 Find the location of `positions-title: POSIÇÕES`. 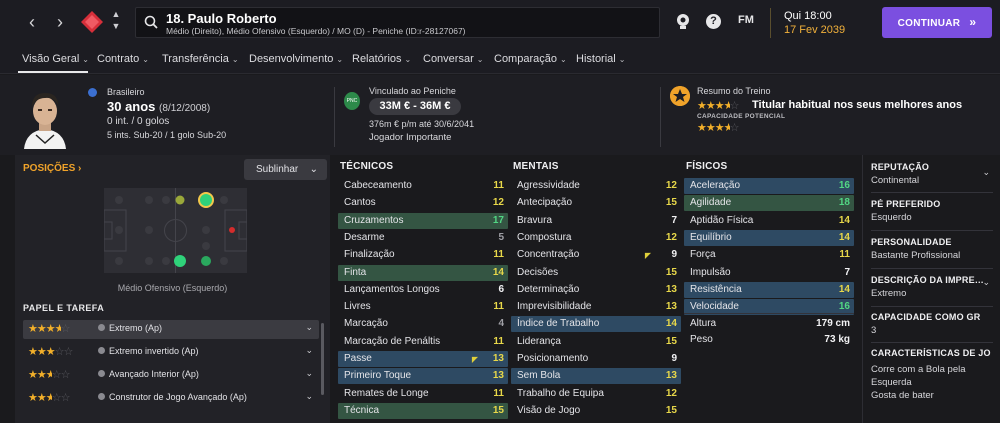

positions-title: POSIÇÕES is located at coordinates (49, 168).